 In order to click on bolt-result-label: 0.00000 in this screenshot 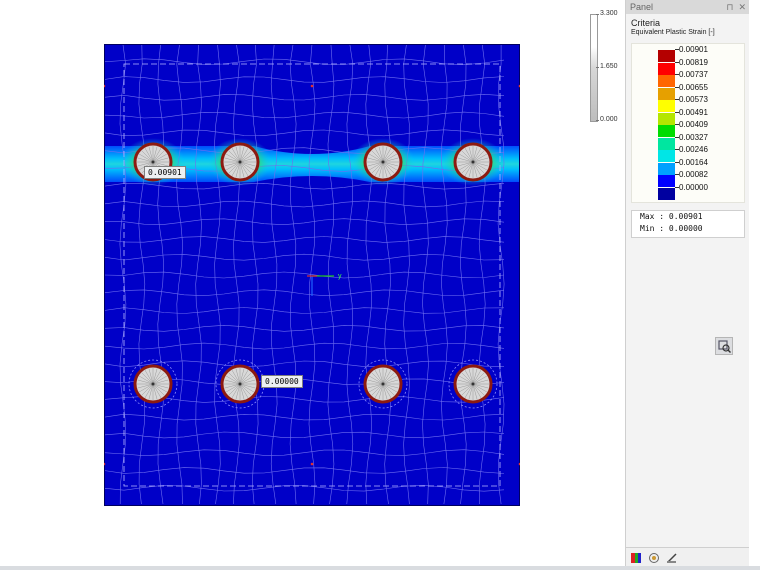, I will do `click(282, 381)`.